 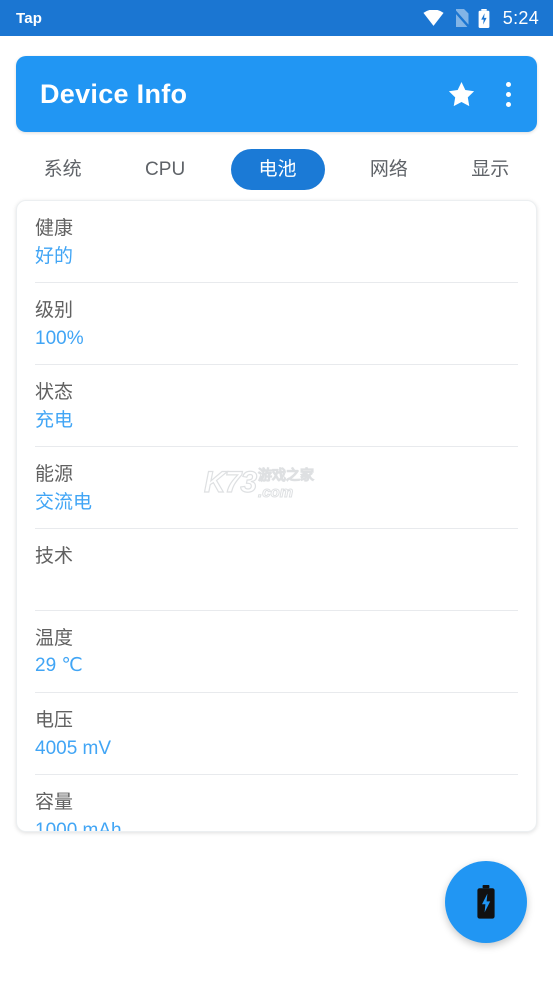 What do you see at coordinates (520, 17) in the screenshot?
I see `status-bar-clock: 5:24` at bounding box center [520, 17].